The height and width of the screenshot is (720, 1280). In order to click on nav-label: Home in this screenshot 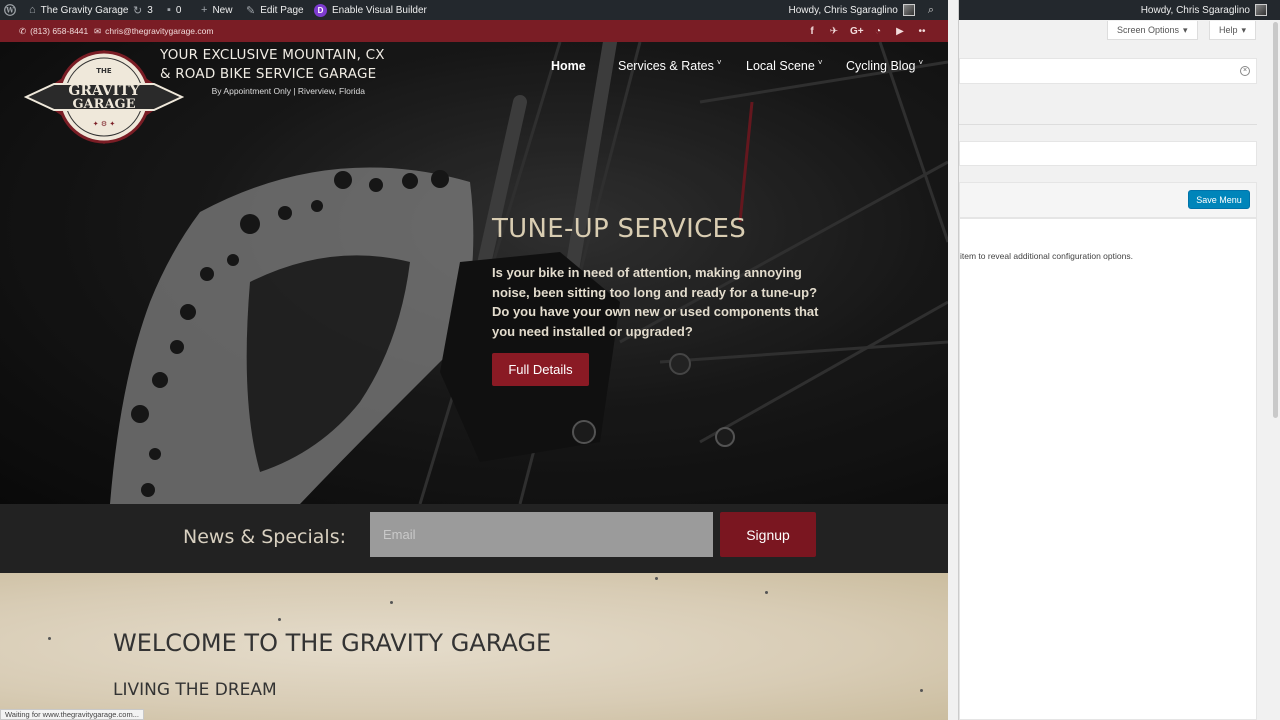, I will do `click(568, 66)`.